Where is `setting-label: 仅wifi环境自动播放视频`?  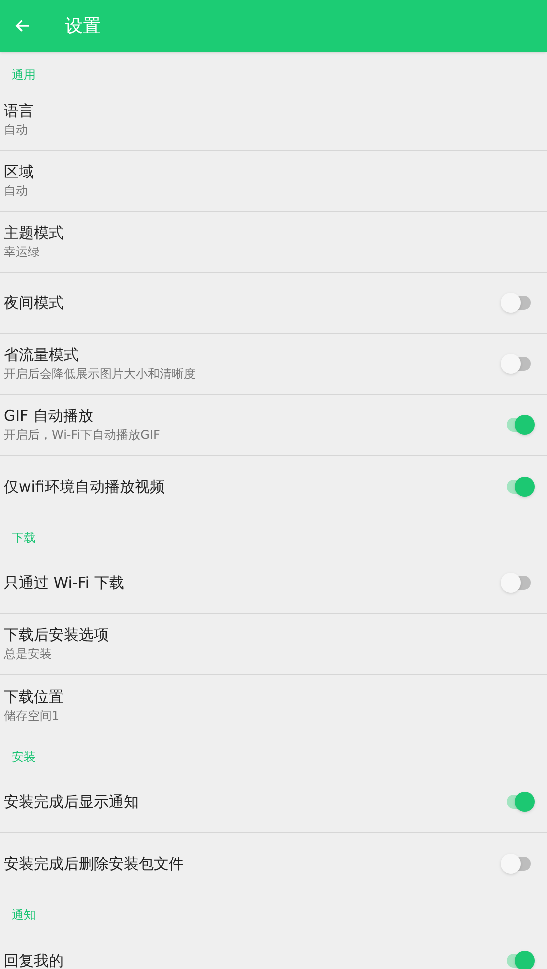 setting-label: 仅wifi环境自动播放视频 is located at coordinates (85, 486).